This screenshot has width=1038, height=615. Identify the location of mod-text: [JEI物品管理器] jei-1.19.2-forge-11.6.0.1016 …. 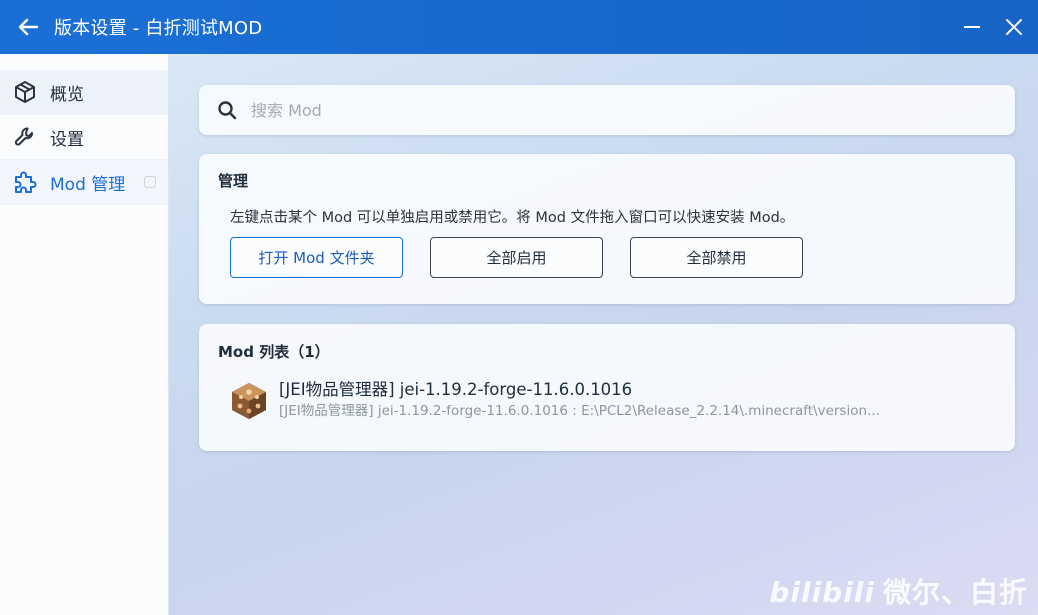
(579, 400).